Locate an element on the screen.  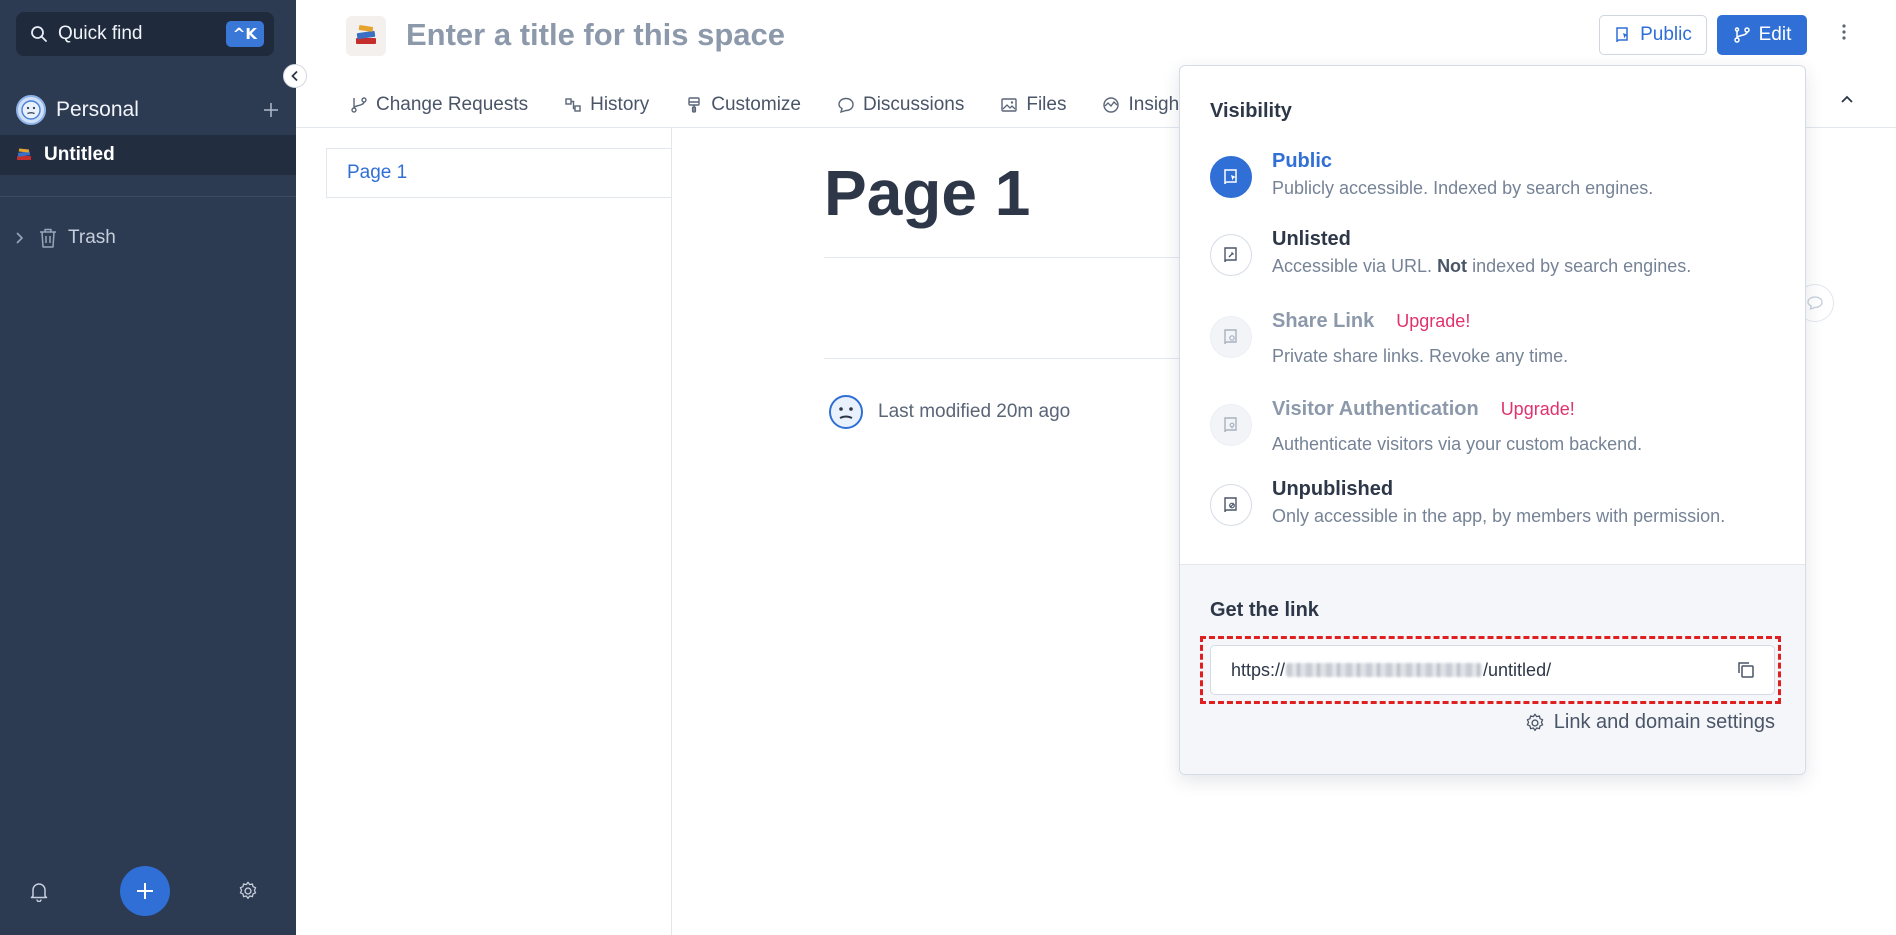
sidebar-bottom-bar is located at coordinates (148, 892).